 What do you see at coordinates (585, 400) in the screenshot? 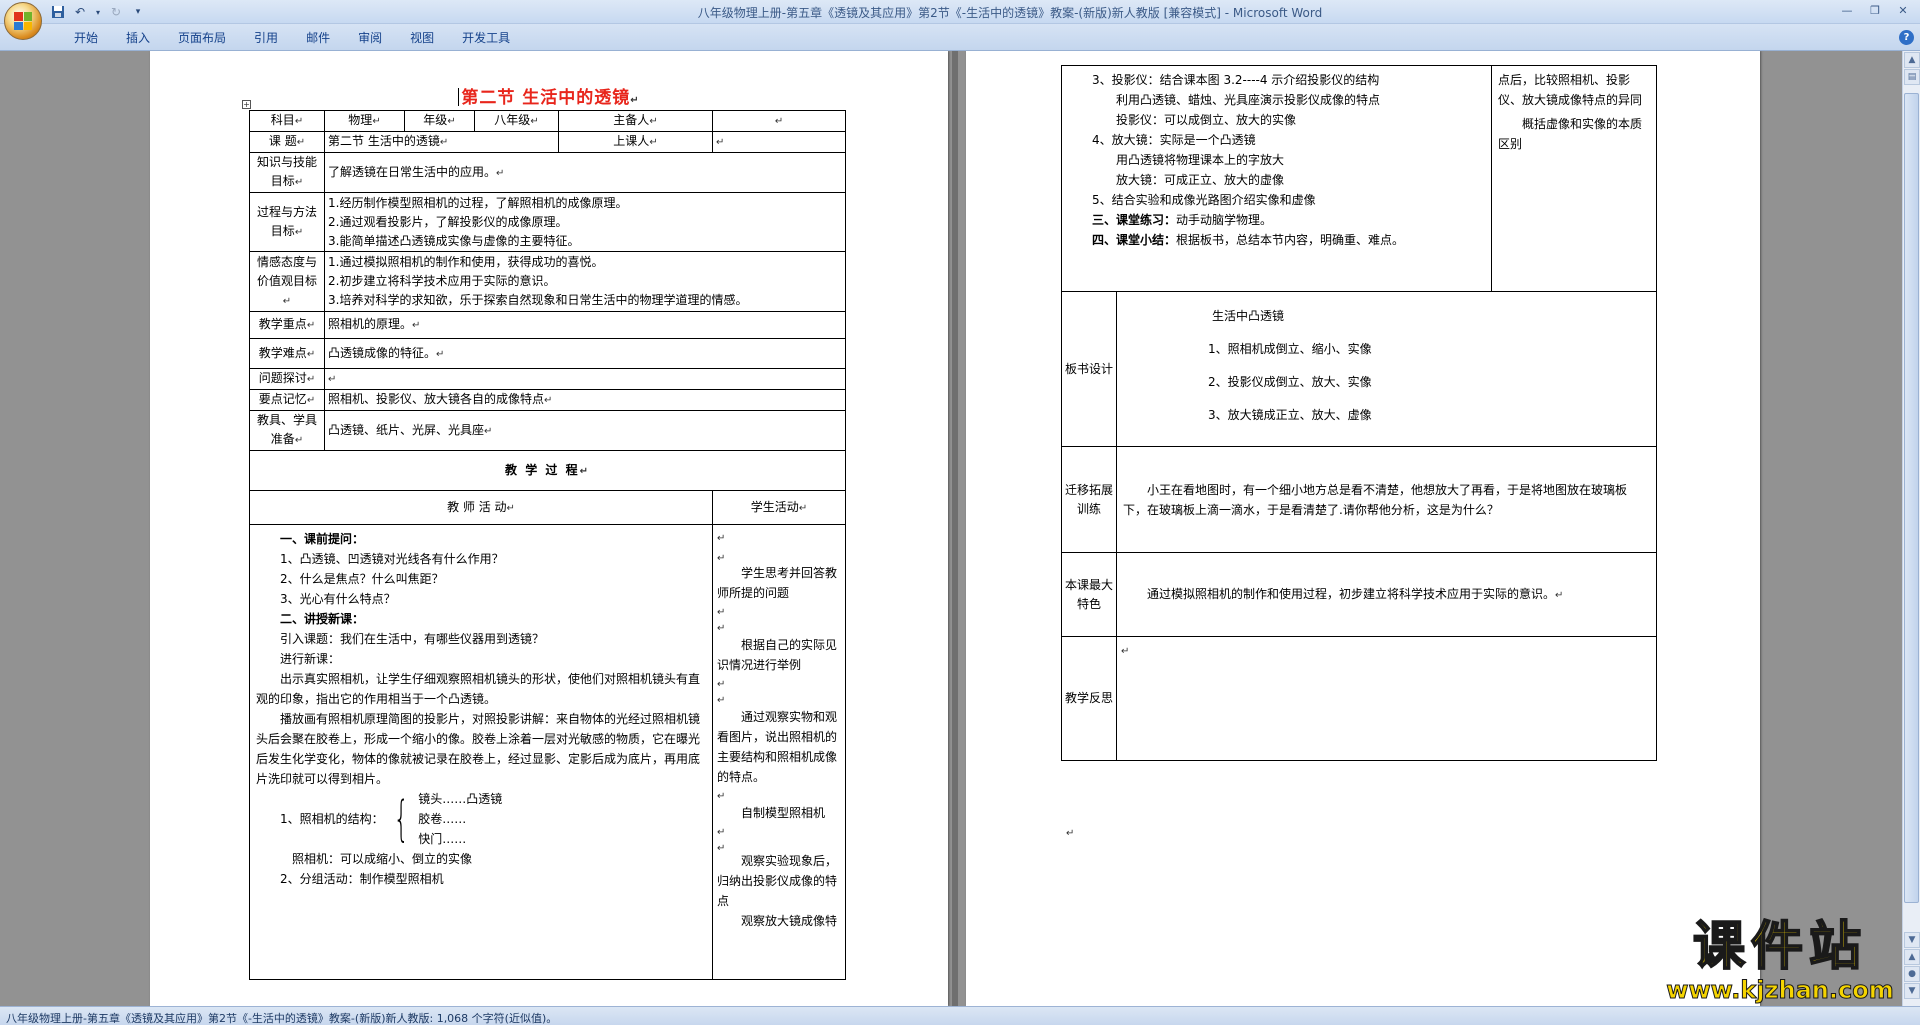
I see `memo-text: 照相机、投影仪、放大镜各自的成像特点↵` at bounding box center [585, 400].